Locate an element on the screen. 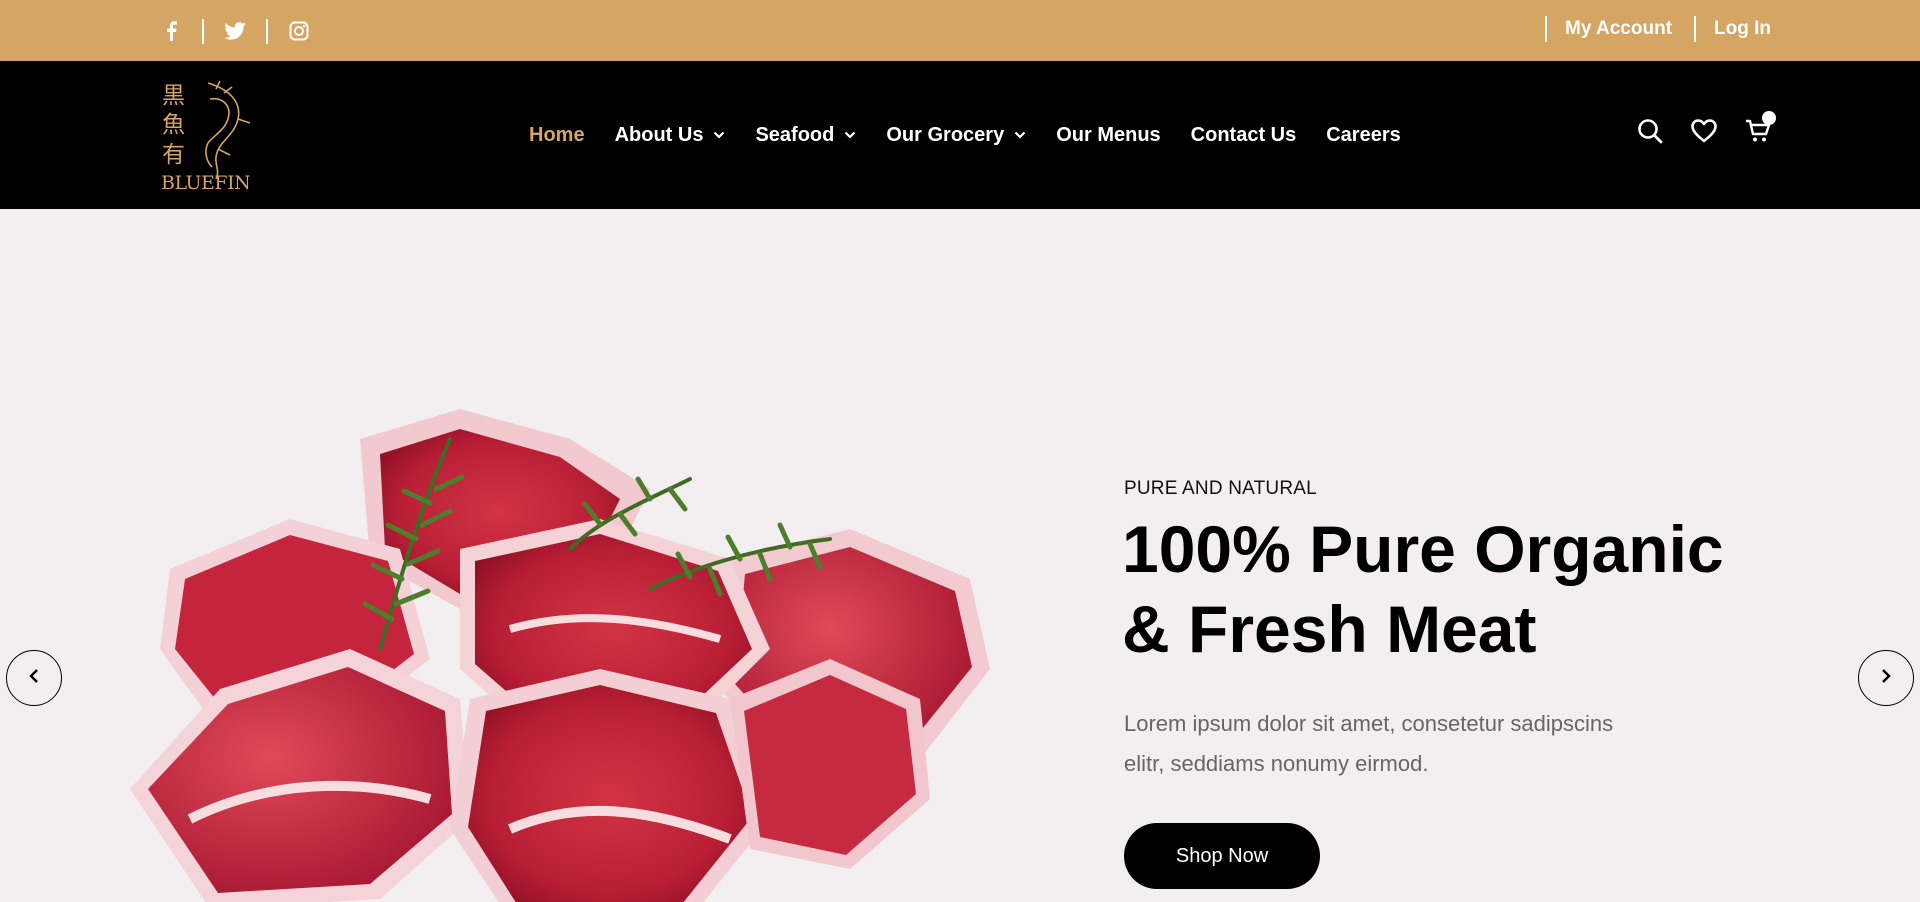 This screenshot has width=1920, height=902. nav-item-careers: Careers is located at coordinates (1363, 135).